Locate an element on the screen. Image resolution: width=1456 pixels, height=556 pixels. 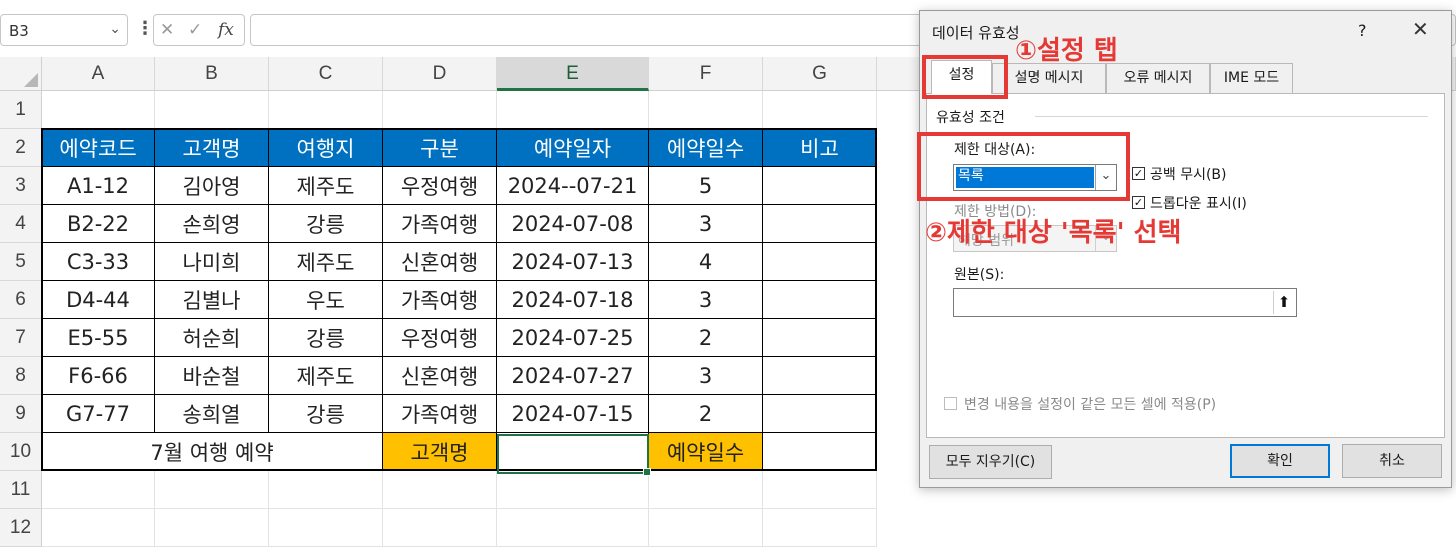
check-icon: ✓ is located at coordinates (195, 30).